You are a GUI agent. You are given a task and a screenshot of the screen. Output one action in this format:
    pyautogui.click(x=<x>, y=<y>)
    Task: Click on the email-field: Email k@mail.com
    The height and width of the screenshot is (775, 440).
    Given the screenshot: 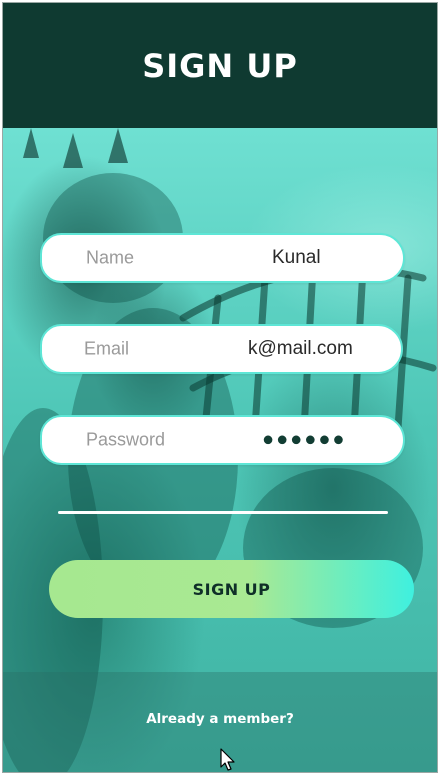 What is the action you would take?
    pyautogui.click(x=221, y=349)
    